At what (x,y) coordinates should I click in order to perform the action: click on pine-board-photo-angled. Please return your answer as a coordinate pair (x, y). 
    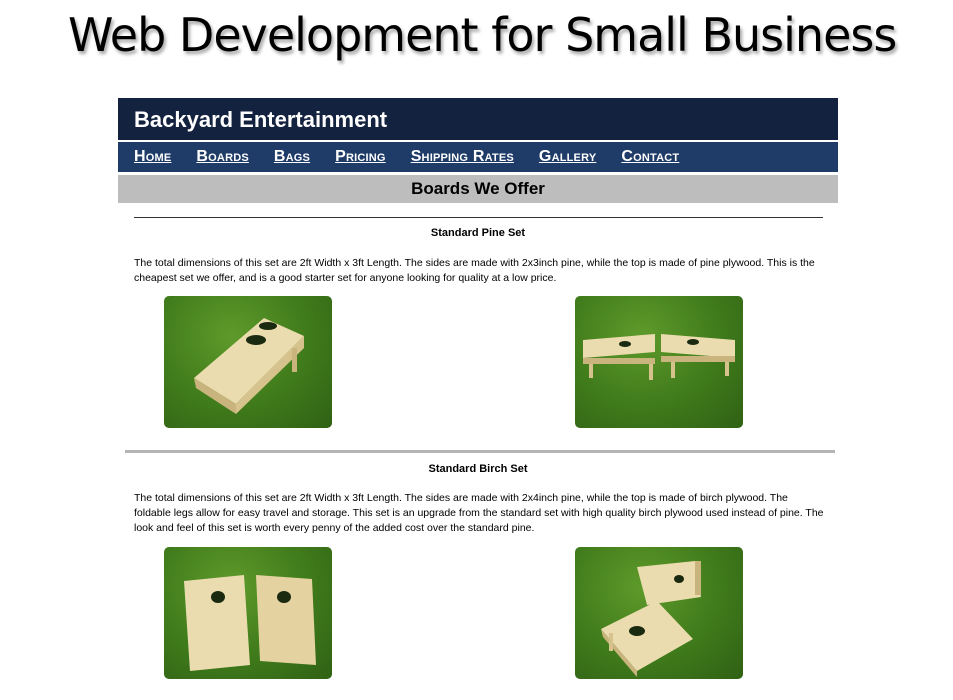
    Looking at the image, I should click on (248, 362).